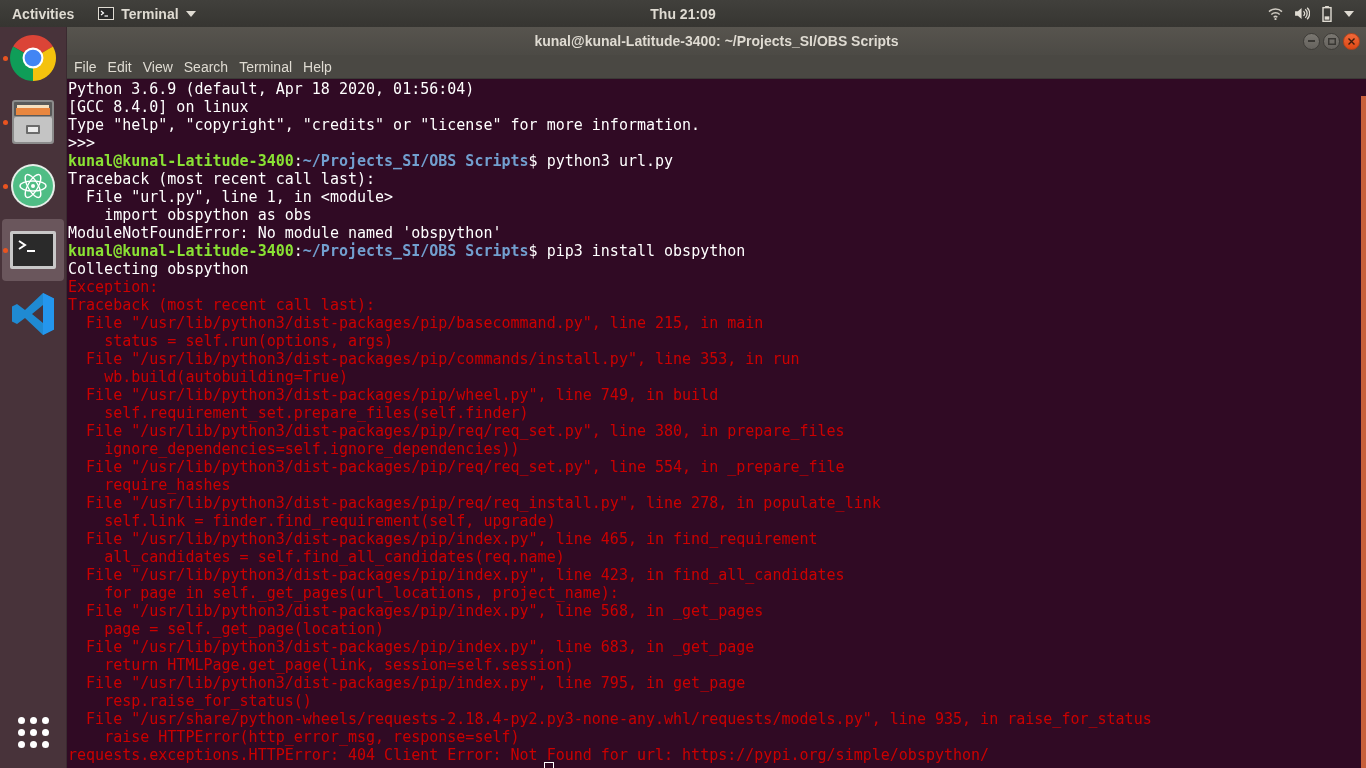 The height and width of the screenshot is (768, 1366). I want to click on app-menu-label: Terminal, so click(150, 13).